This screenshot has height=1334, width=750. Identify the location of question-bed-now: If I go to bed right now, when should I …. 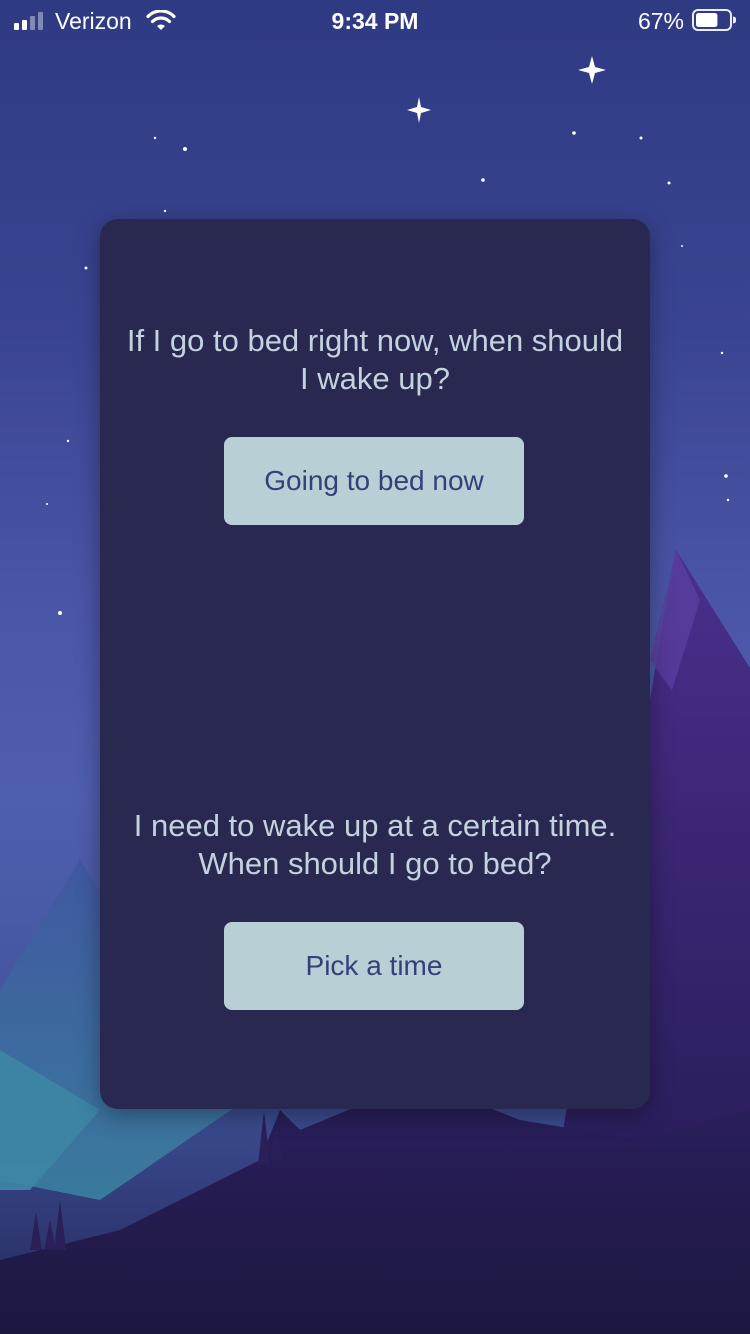
(375, 359).